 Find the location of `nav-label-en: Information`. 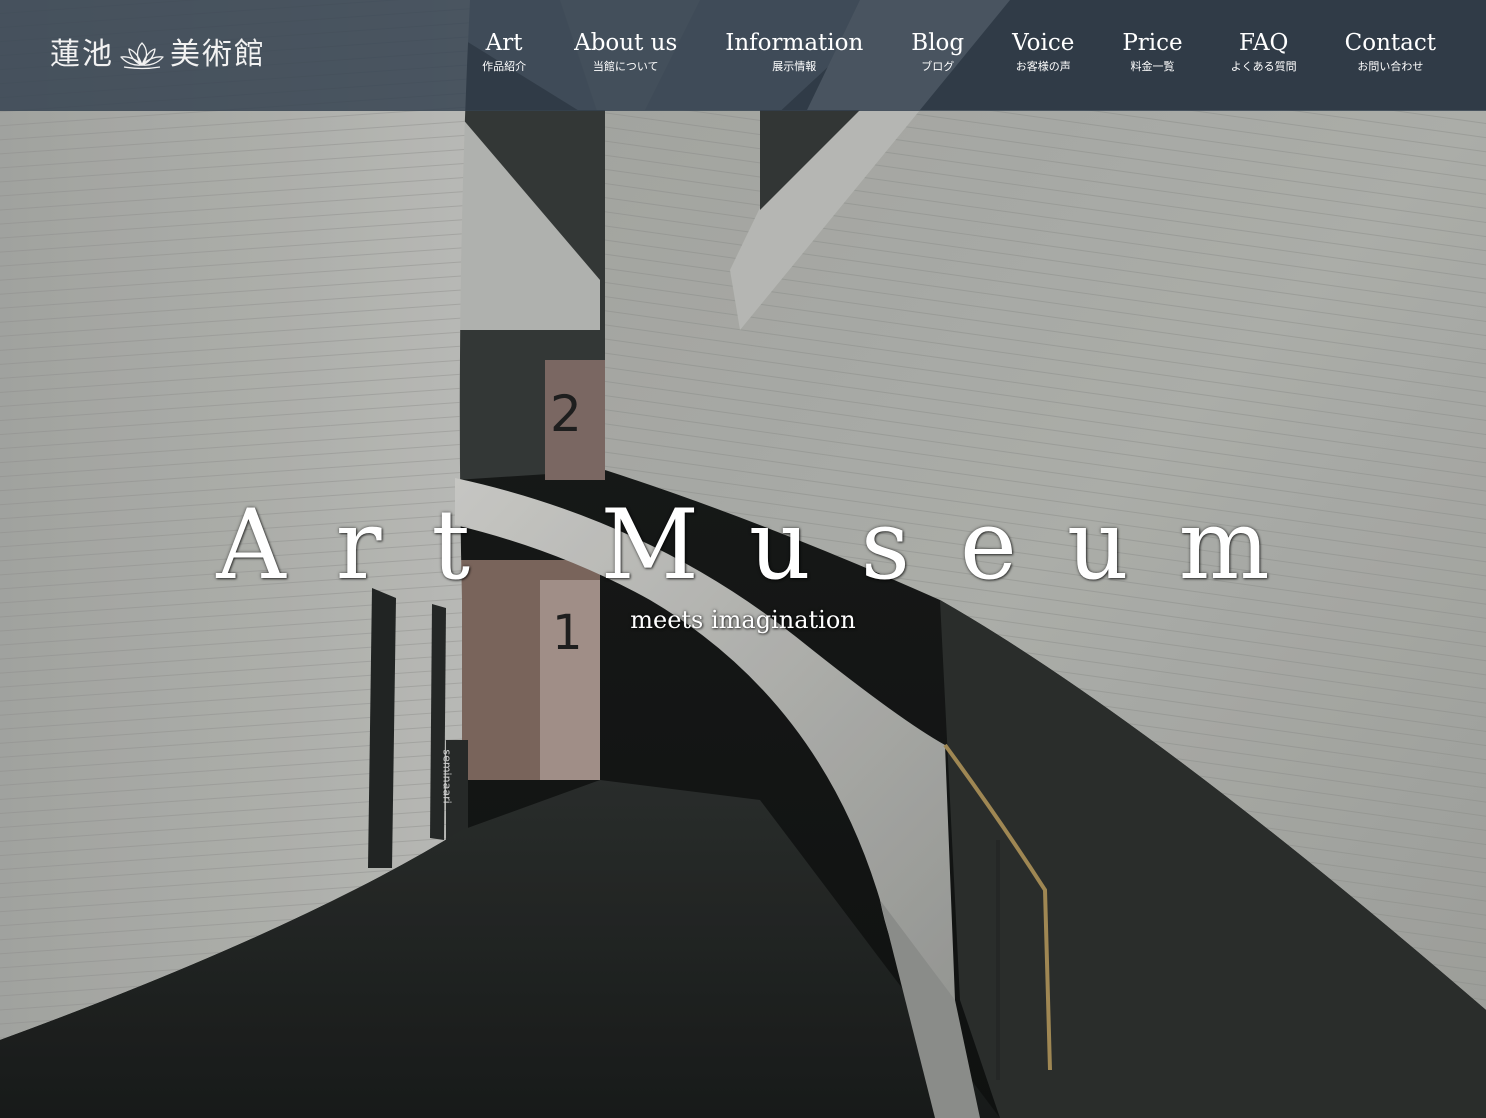

nav-label-en: Information is located at coordinates (794, 43).